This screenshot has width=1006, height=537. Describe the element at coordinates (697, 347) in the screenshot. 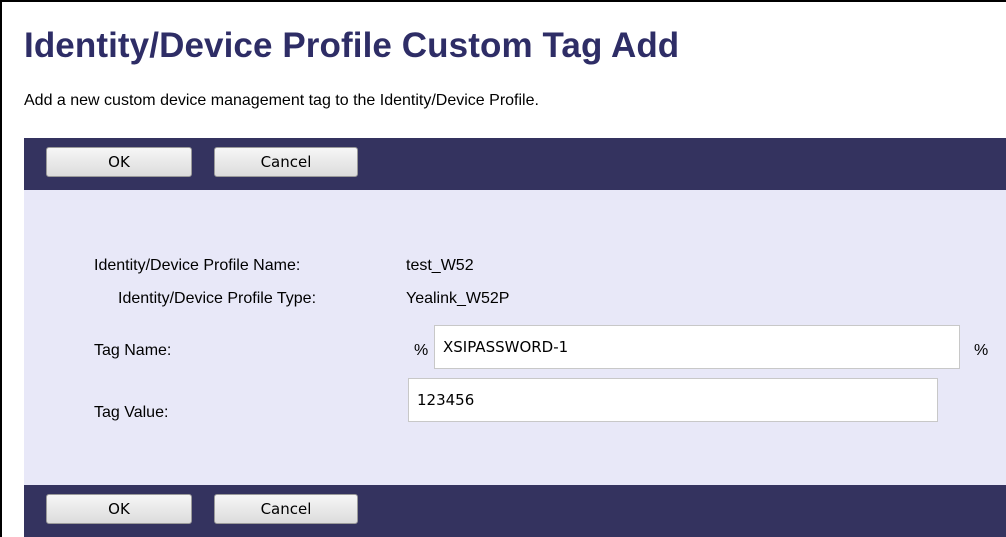

I see `tag-name-input` at that location.